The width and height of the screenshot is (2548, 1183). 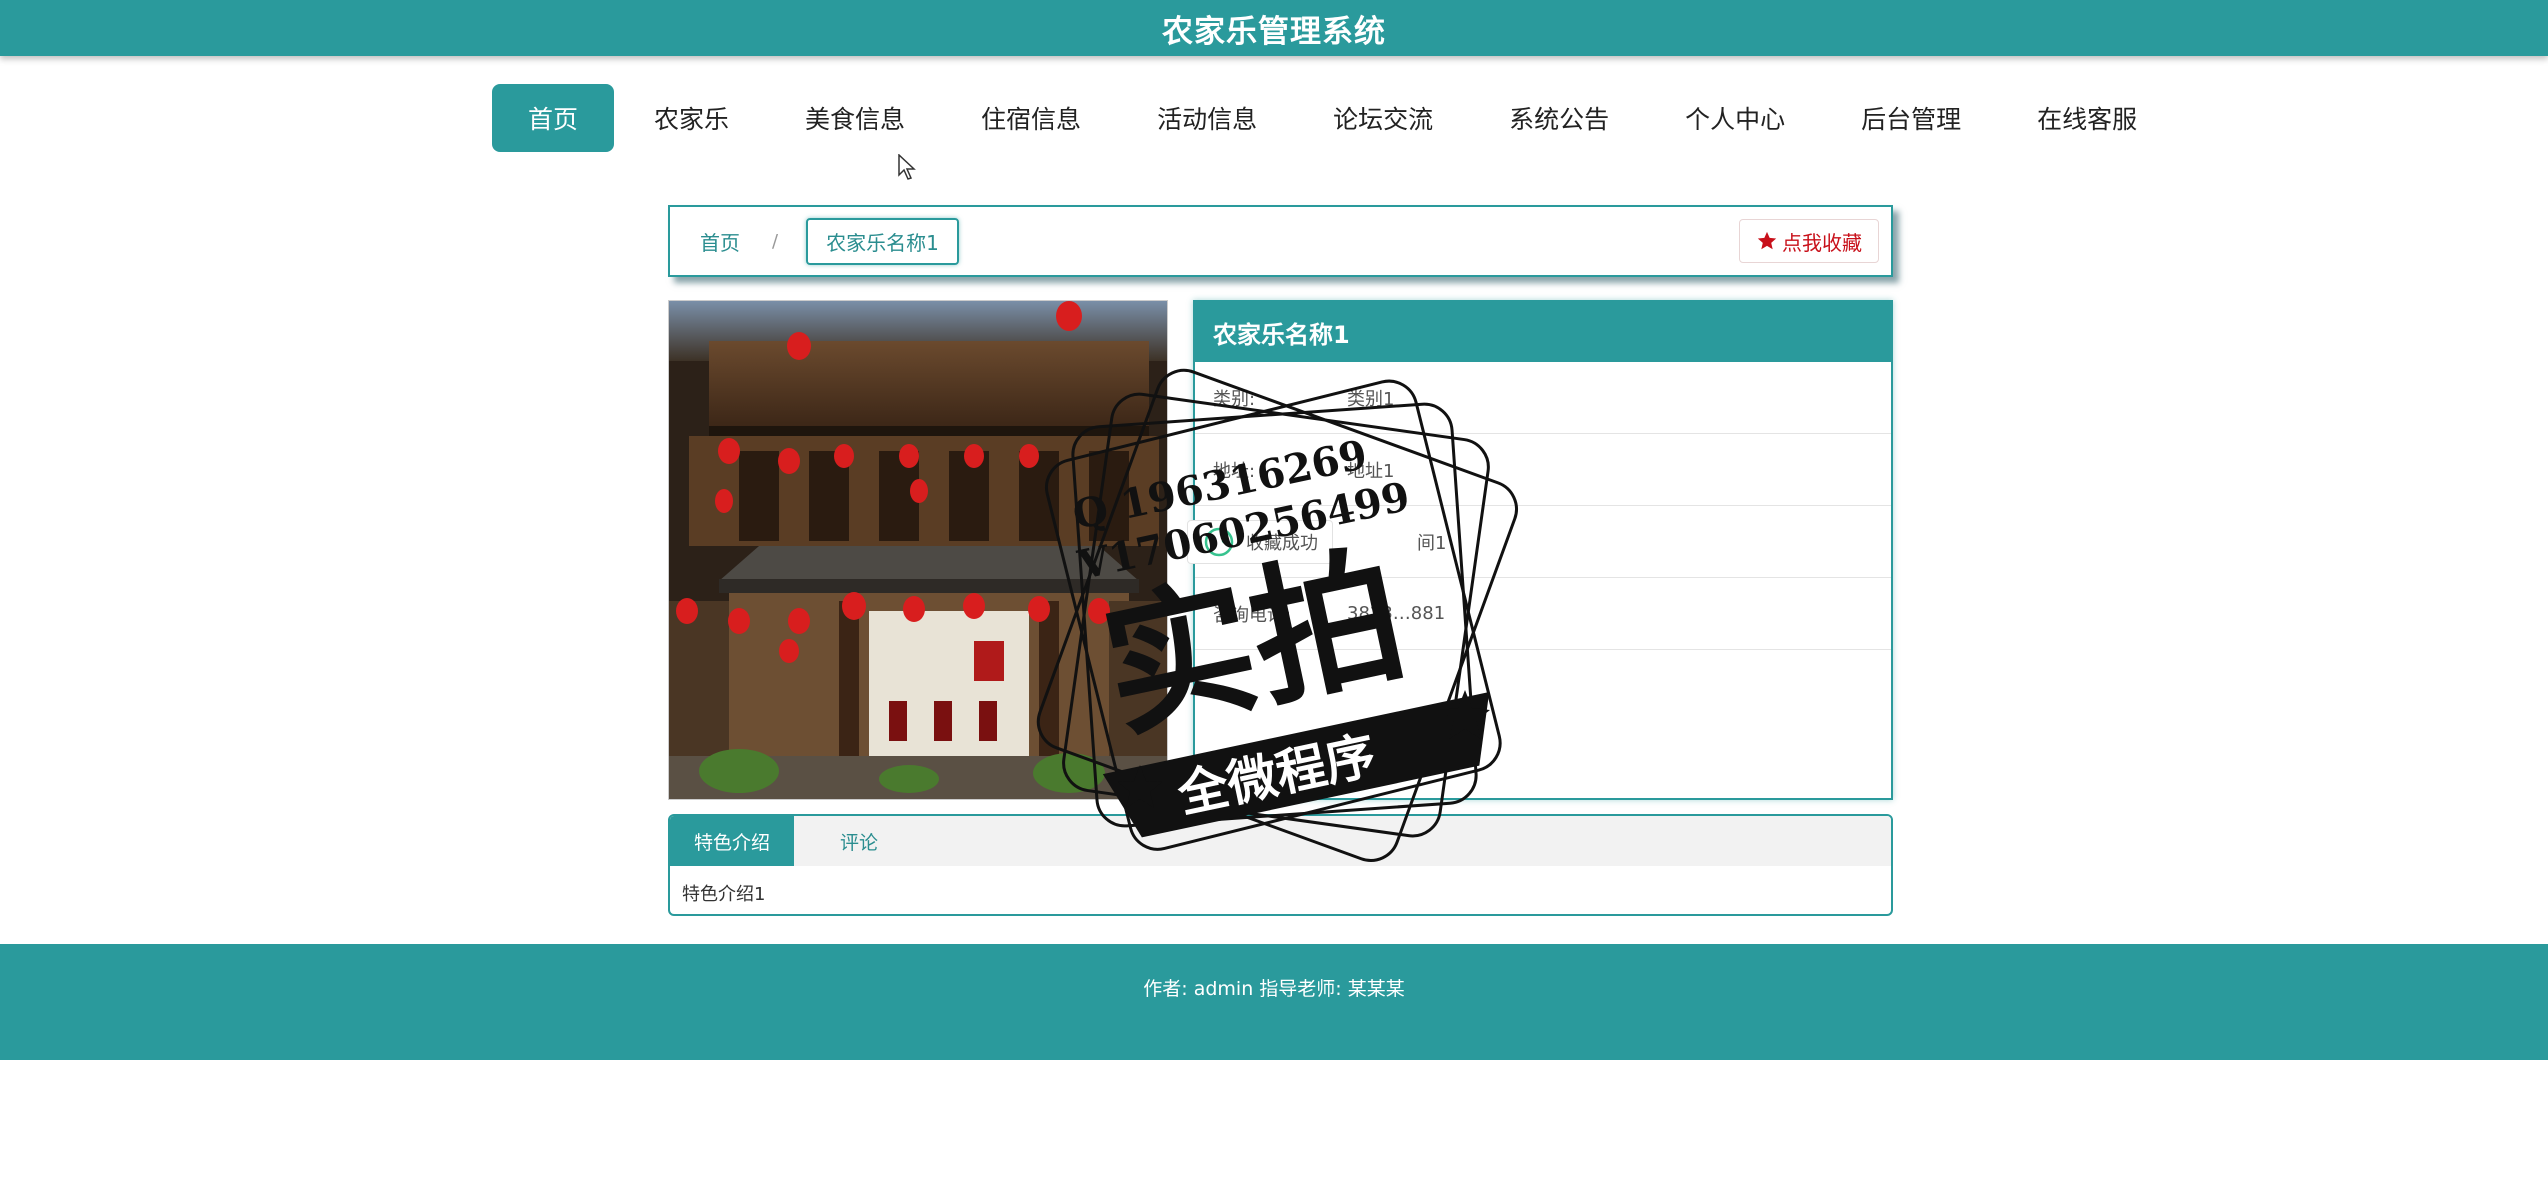 What do you see at coordinates (1274, 988) in the screenshot?
I see `footer-credit: 作者: admin 指导老师: 某某某` at bounding box center [1274, 988].